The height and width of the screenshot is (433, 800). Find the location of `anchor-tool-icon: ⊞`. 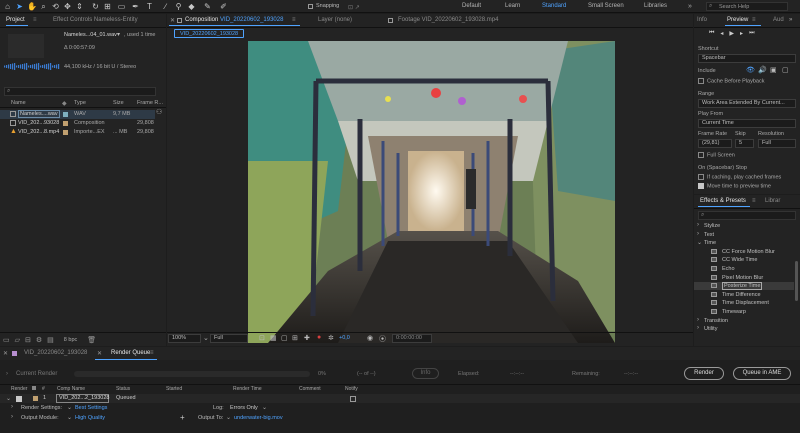

anchor-tool-icon: ⊞ is located at coordinates (107, 6).